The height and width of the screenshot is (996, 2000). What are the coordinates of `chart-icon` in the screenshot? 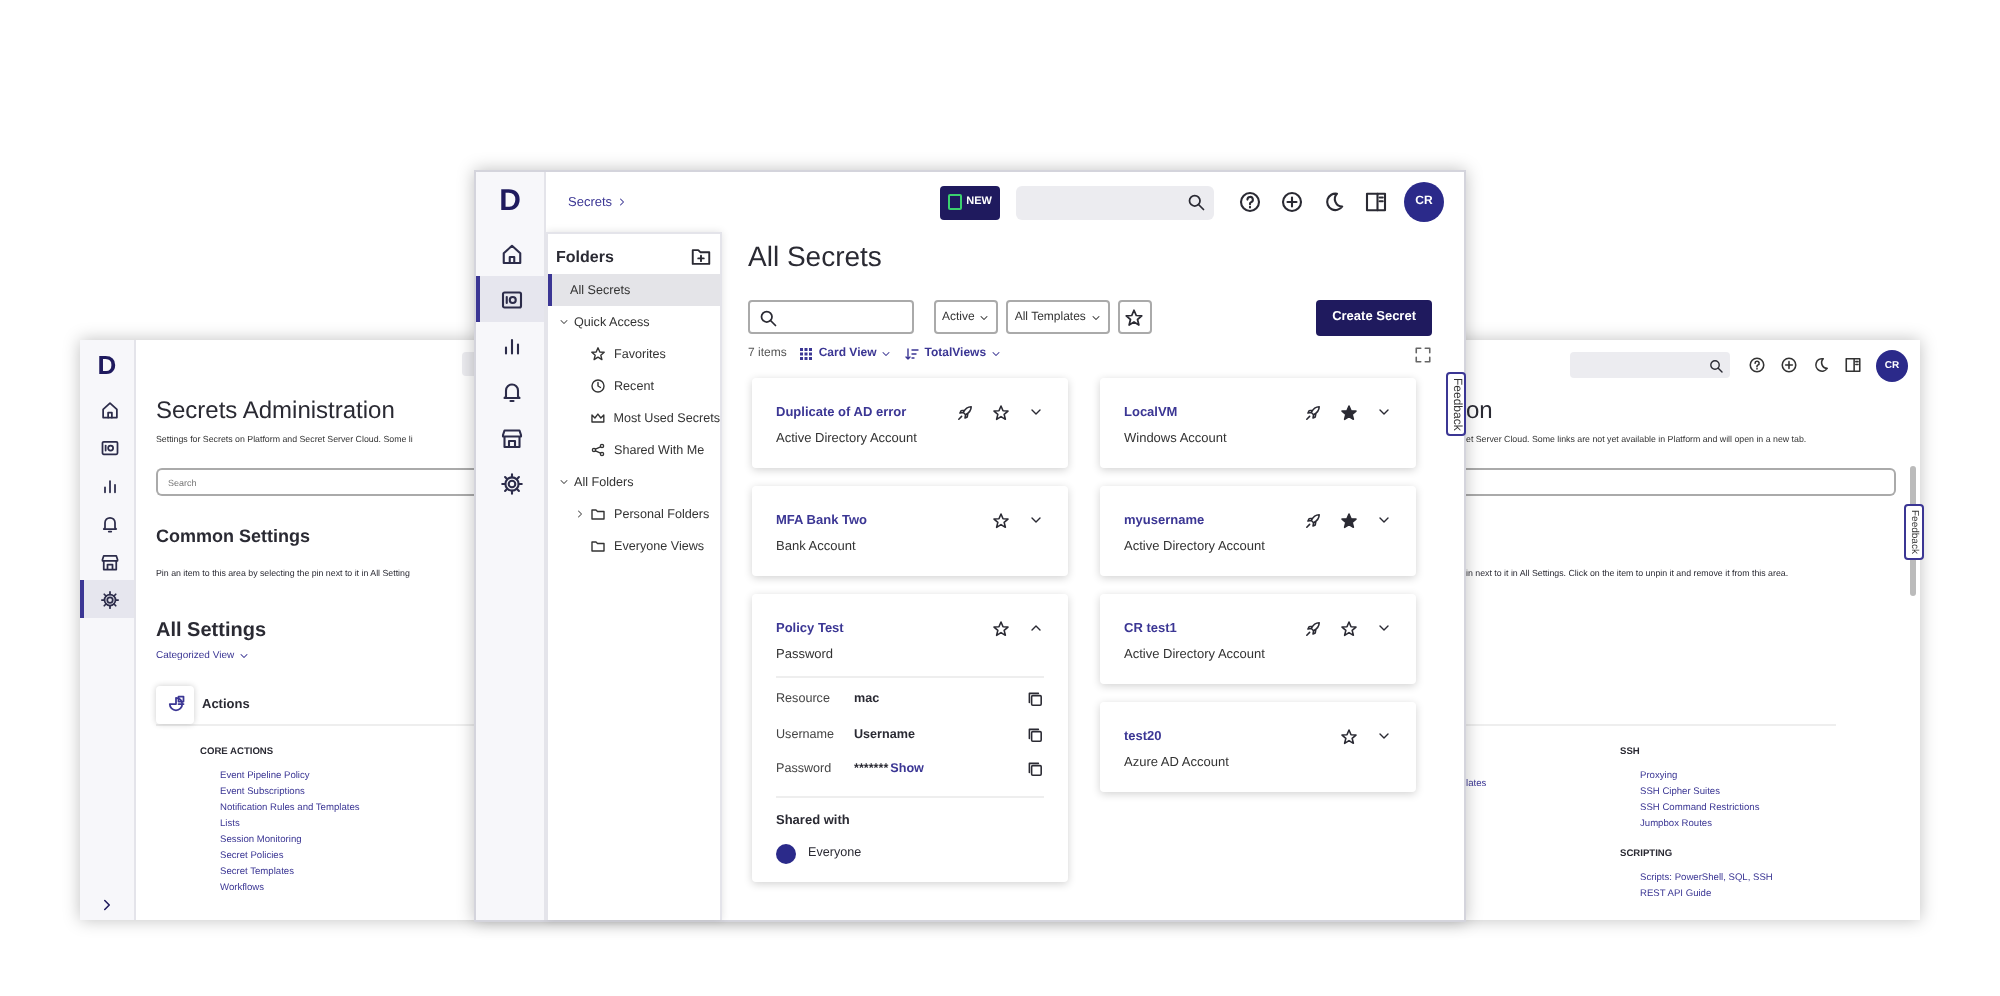 It's located at (175, 704).